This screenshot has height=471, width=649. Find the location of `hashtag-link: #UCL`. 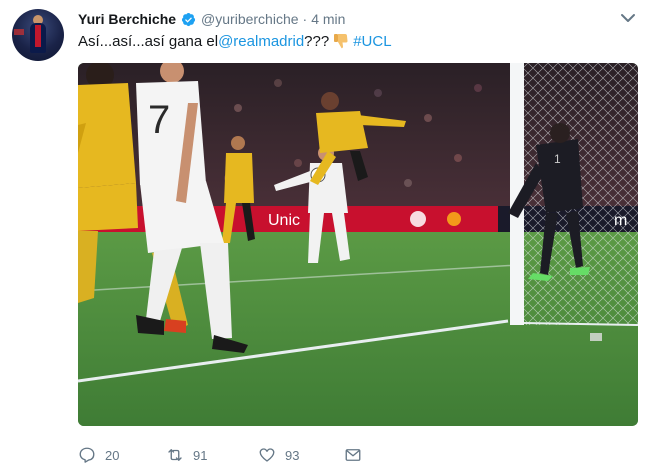

hashtag-link: #UCL is located at coordinates (372, 41).